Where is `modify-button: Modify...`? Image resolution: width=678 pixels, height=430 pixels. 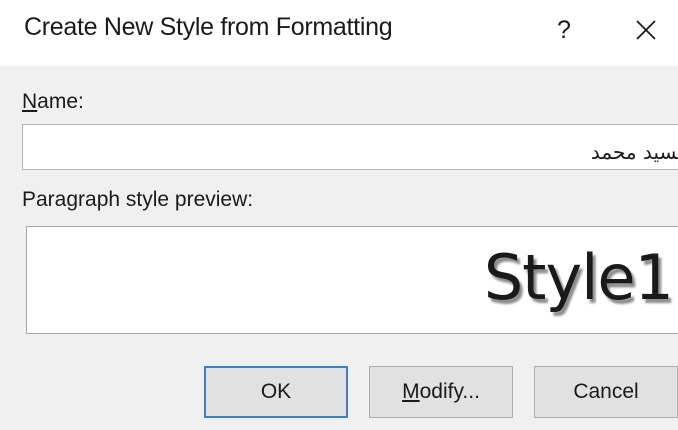
modify-button: Modify... is located at coordinates (441, 392).